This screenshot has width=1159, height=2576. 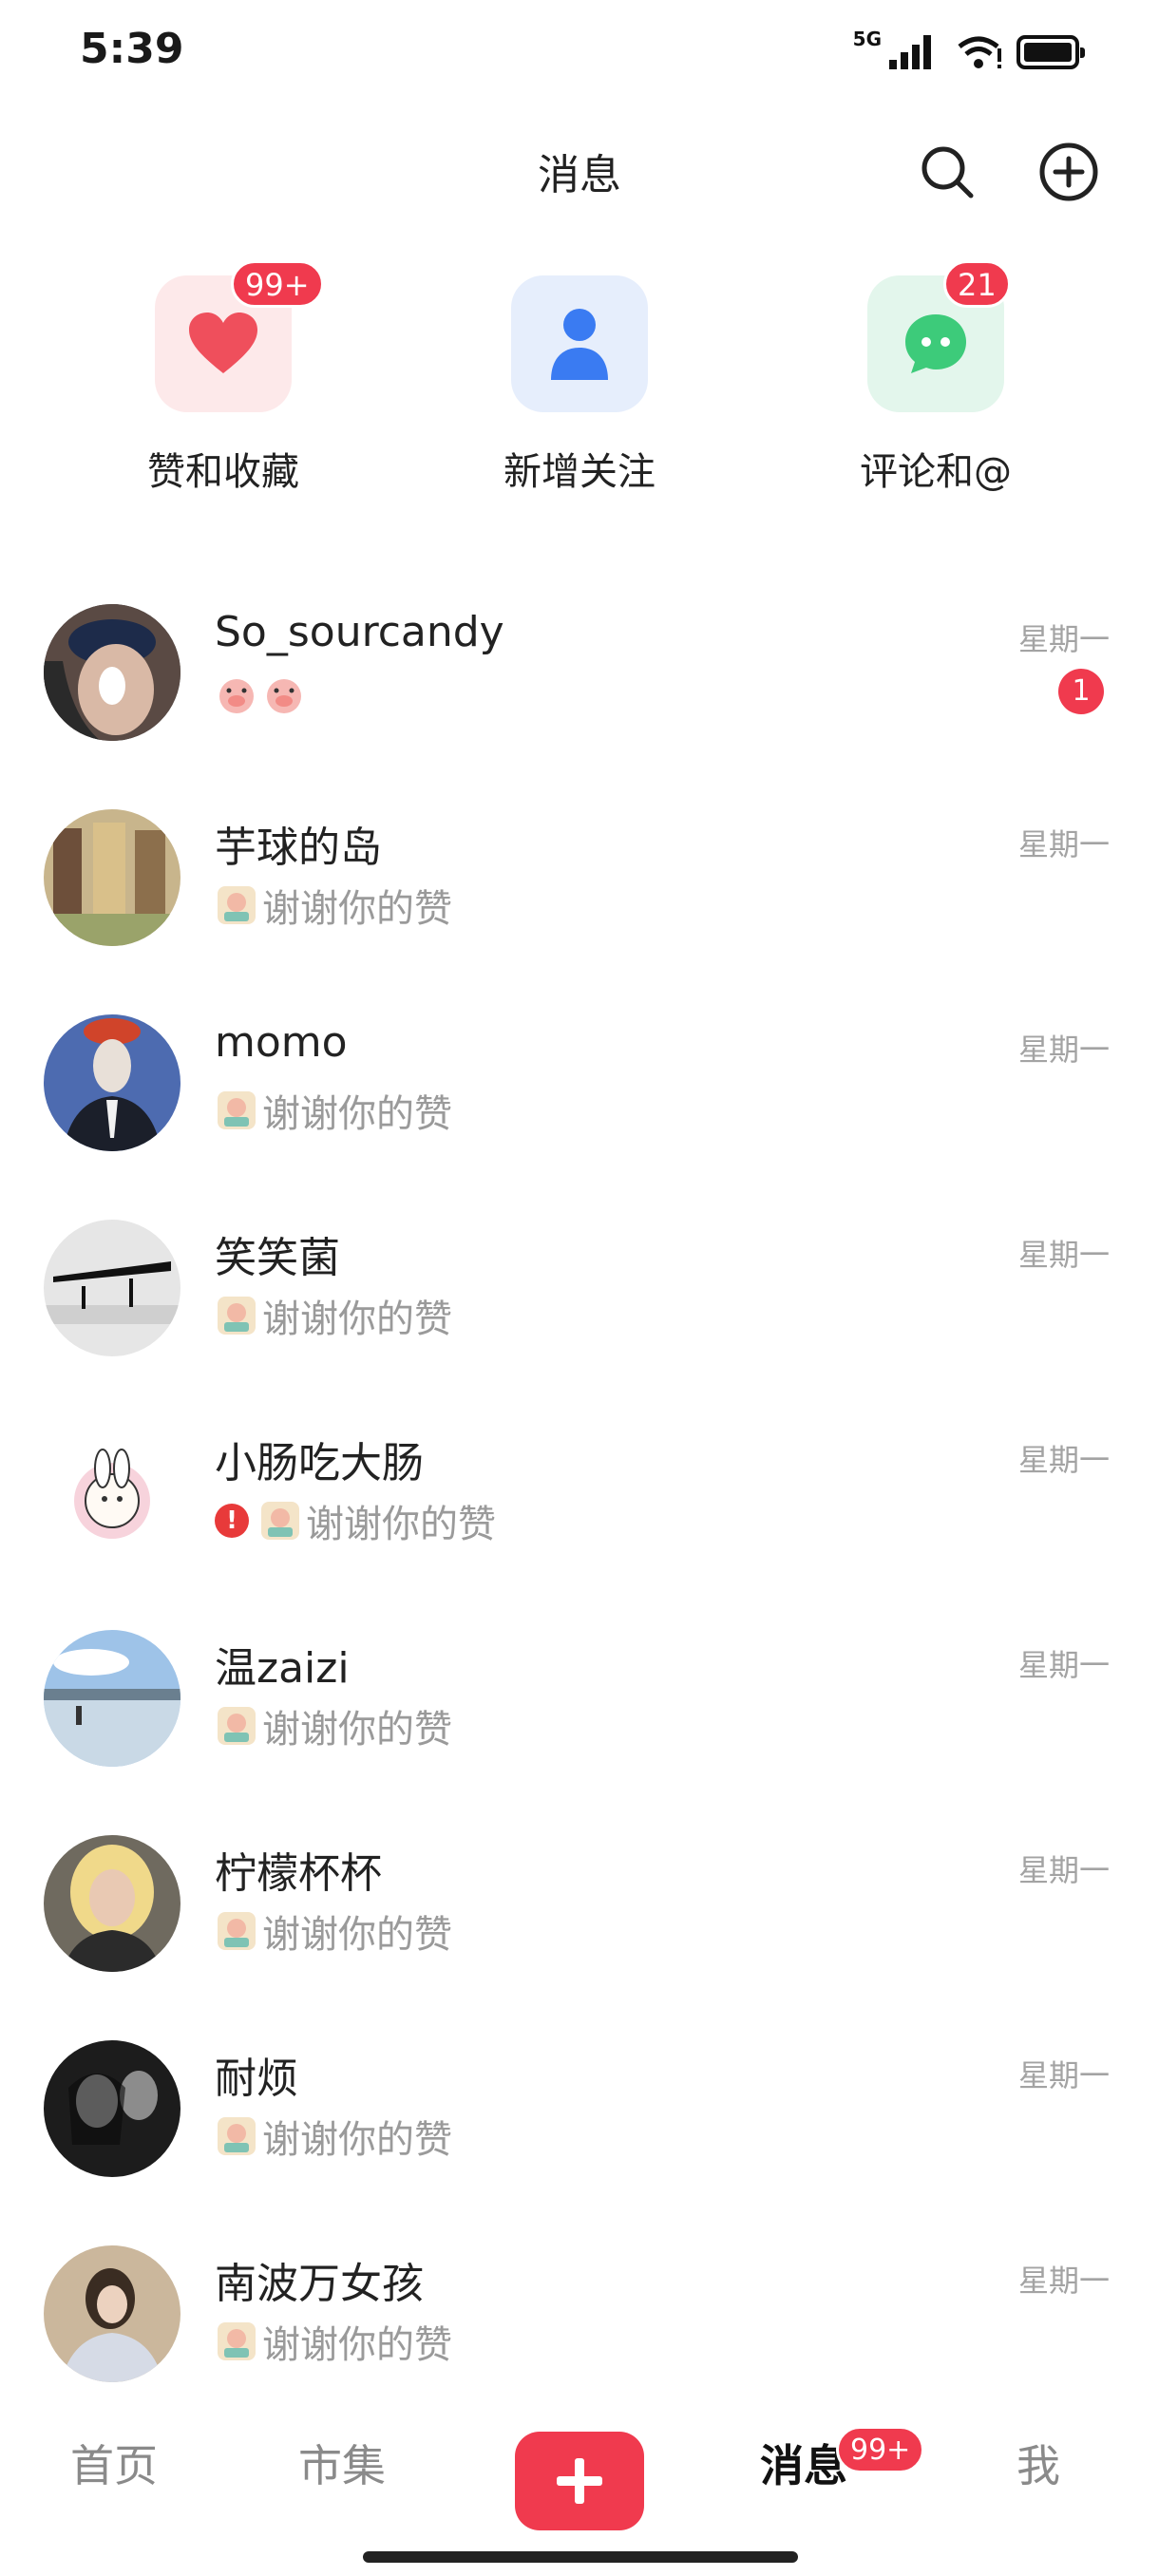 I want to click on contact-name: So_sourcandy, so click(x=359, y=632).